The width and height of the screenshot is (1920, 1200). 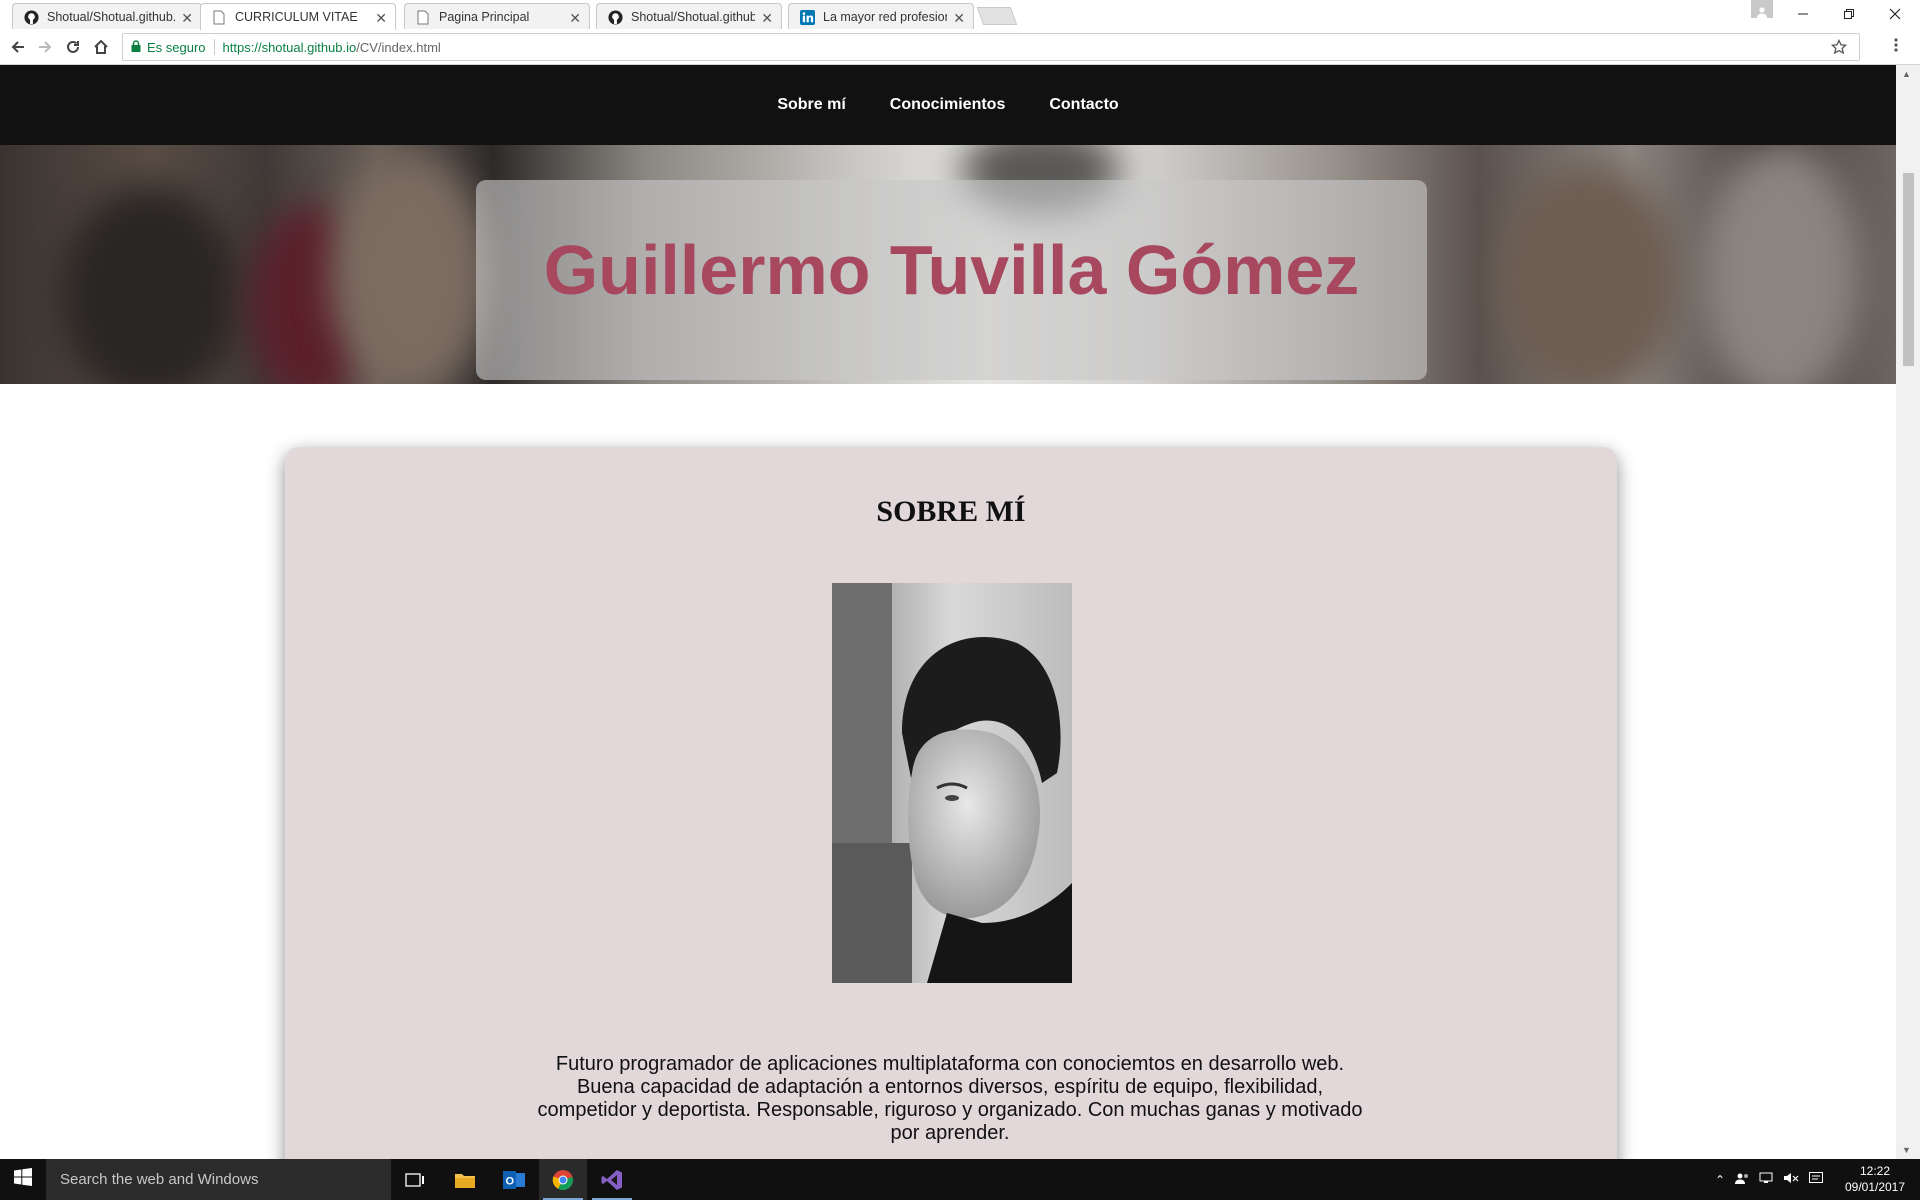 What do you see at coordinates (1083, 105) in the screenshot?
I see `nav-link-contacto: Contacto` at bounding box center [1083, 105].